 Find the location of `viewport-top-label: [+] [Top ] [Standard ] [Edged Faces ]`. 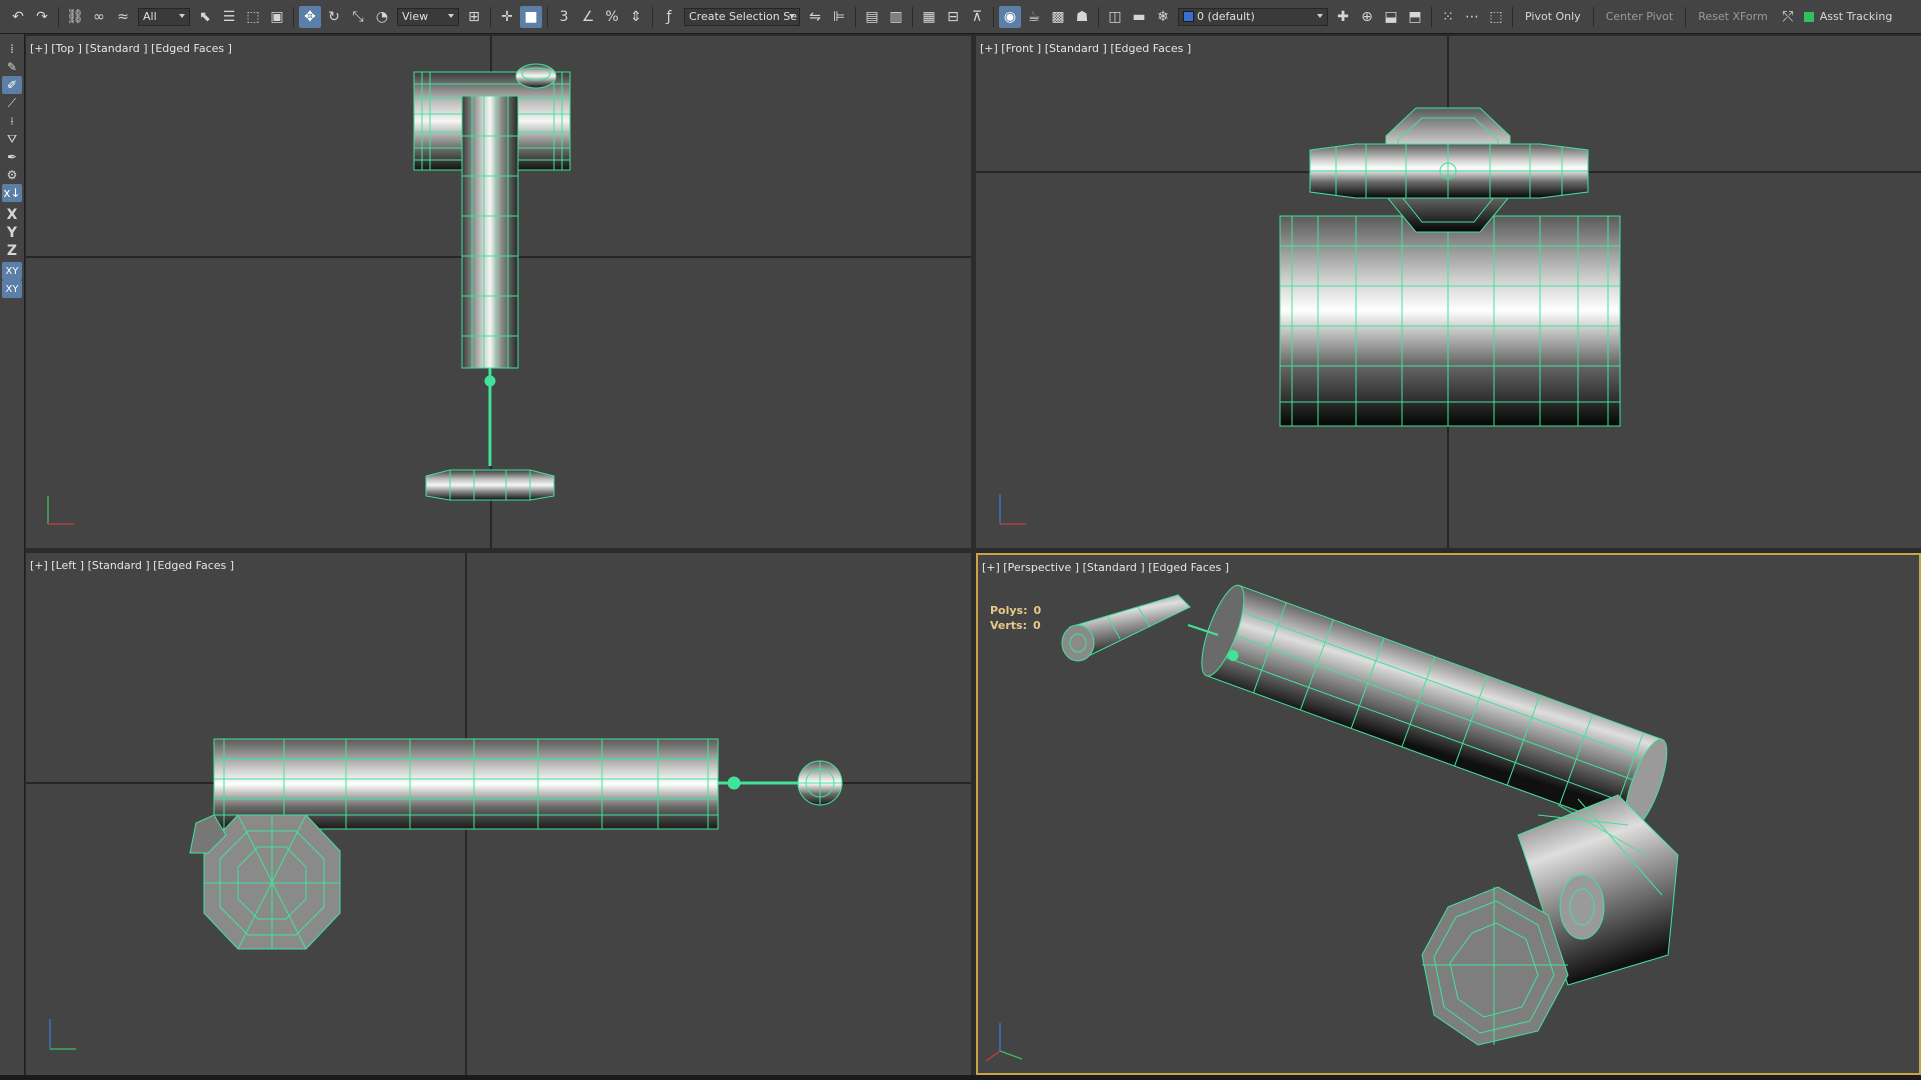

viewport-top-label: [+] [Top ] [Standard ] [Edged Faces ] is located at coordinates (131, 48).